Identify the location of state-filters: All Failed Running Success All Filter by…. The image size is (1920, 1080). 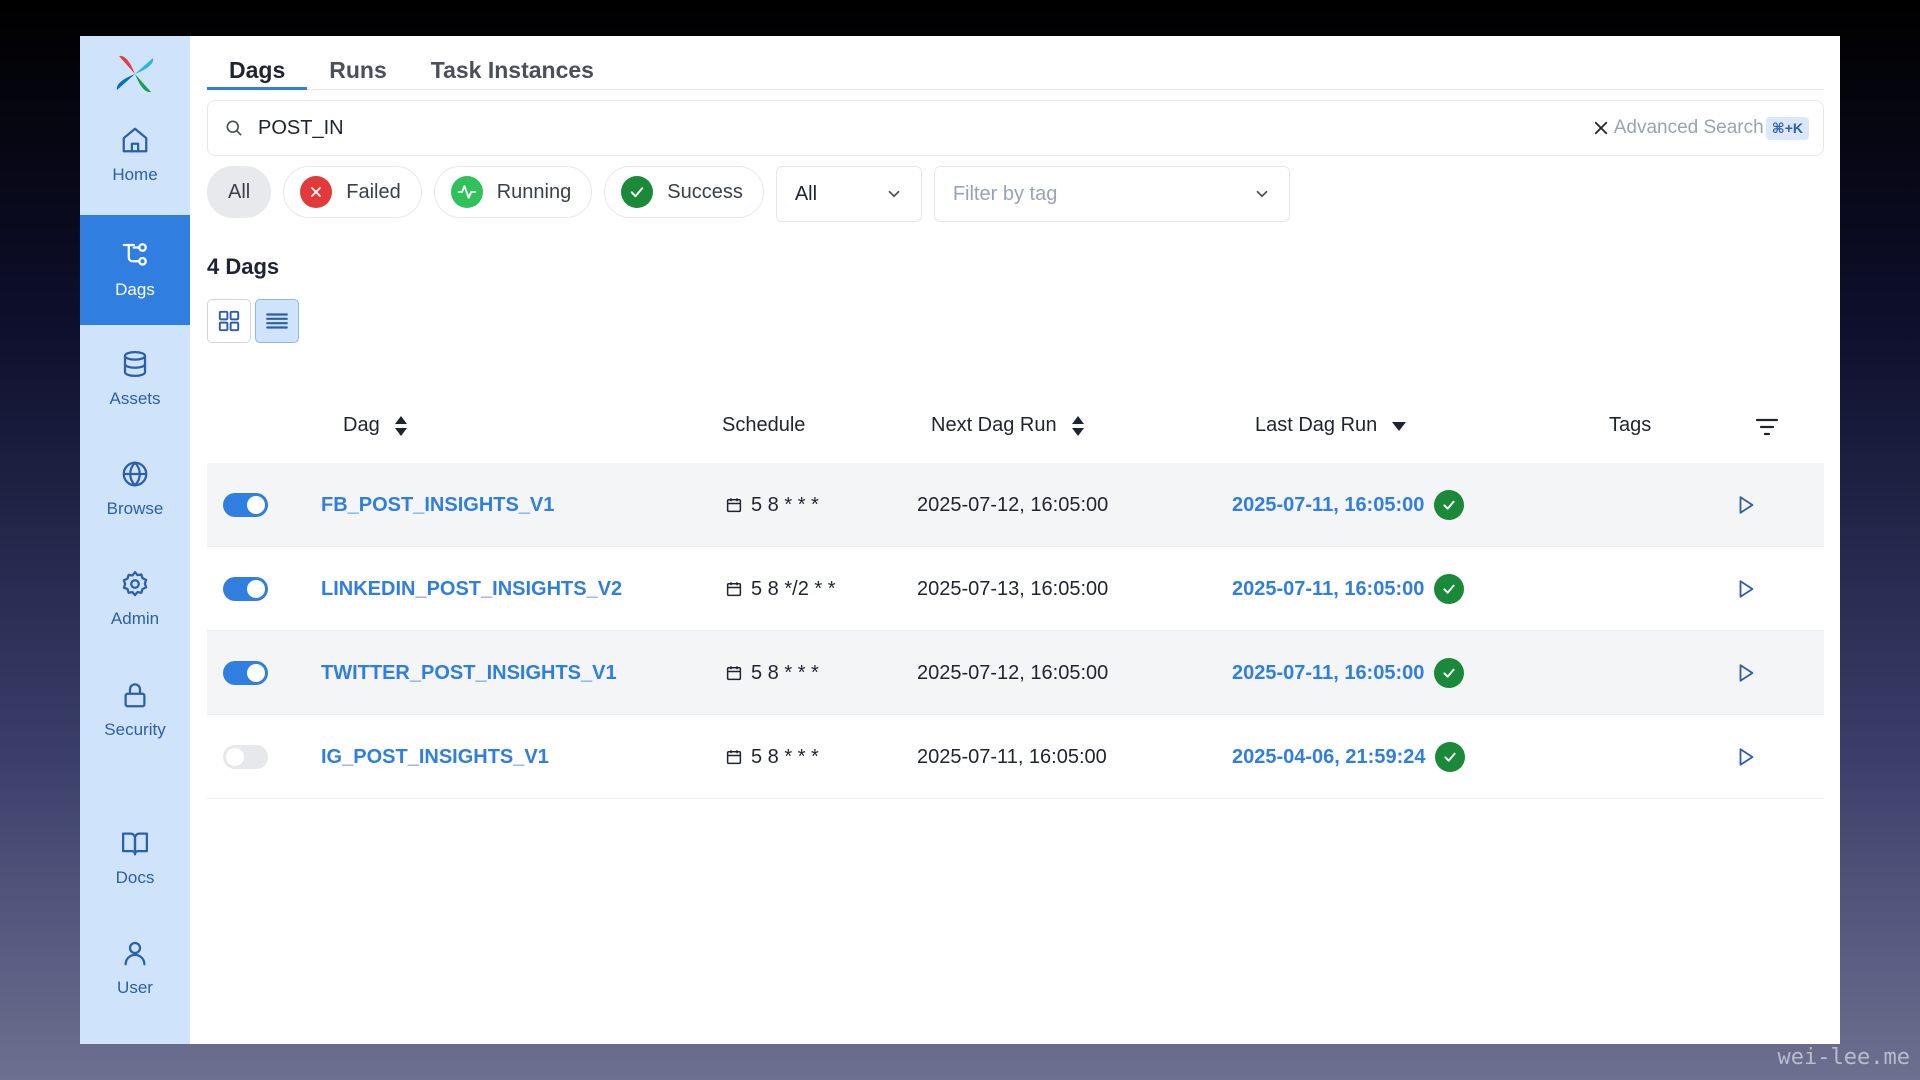
(748, 194).